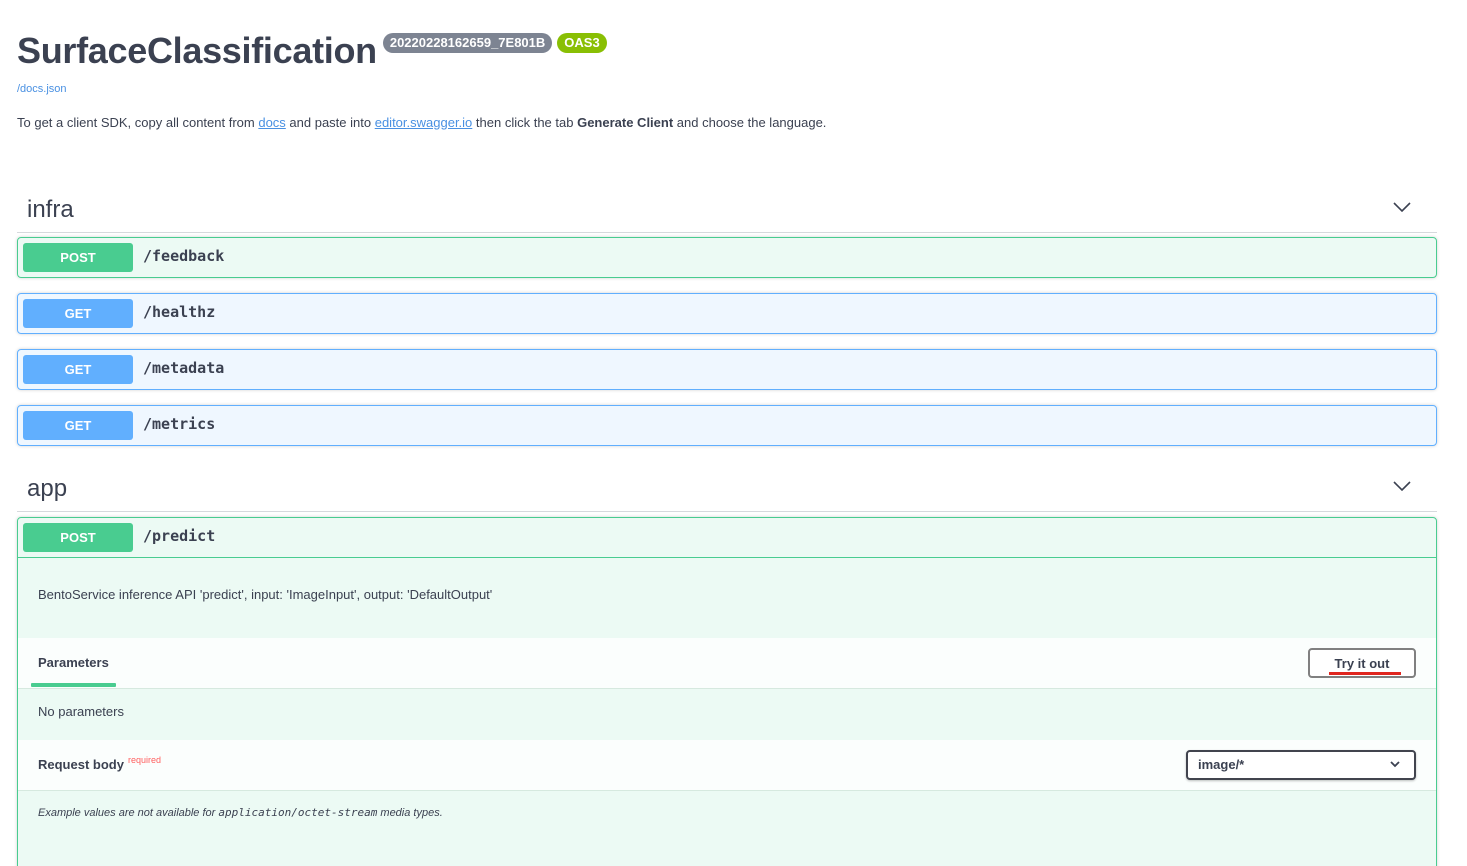 The width and height of the screenshot is (1467, 866). What do you see at coordinates (727, 538) in the screenshot?
I see `op-post-predict: POST /predict` at bounding box center [727, 538].